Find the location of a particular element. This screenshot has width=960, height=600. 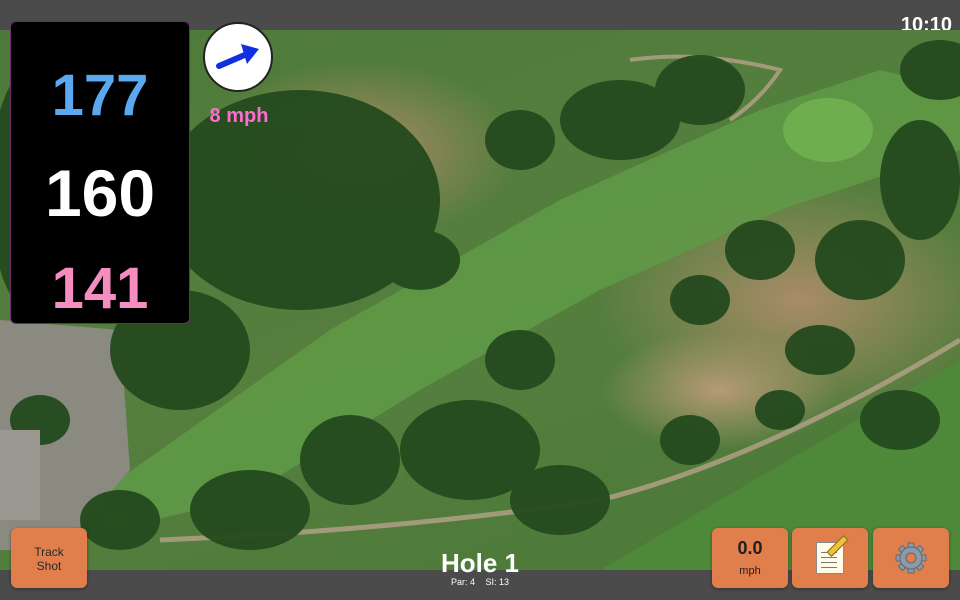

yardage-panel: 177 160 141 is located at coordinates (100, 172).